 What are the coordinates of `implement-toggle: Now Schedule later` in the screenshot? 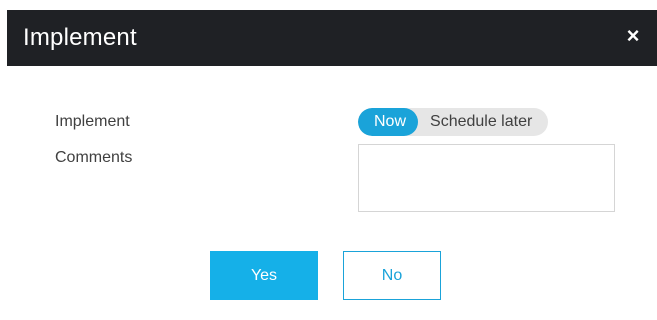 It's located at (453, 122).